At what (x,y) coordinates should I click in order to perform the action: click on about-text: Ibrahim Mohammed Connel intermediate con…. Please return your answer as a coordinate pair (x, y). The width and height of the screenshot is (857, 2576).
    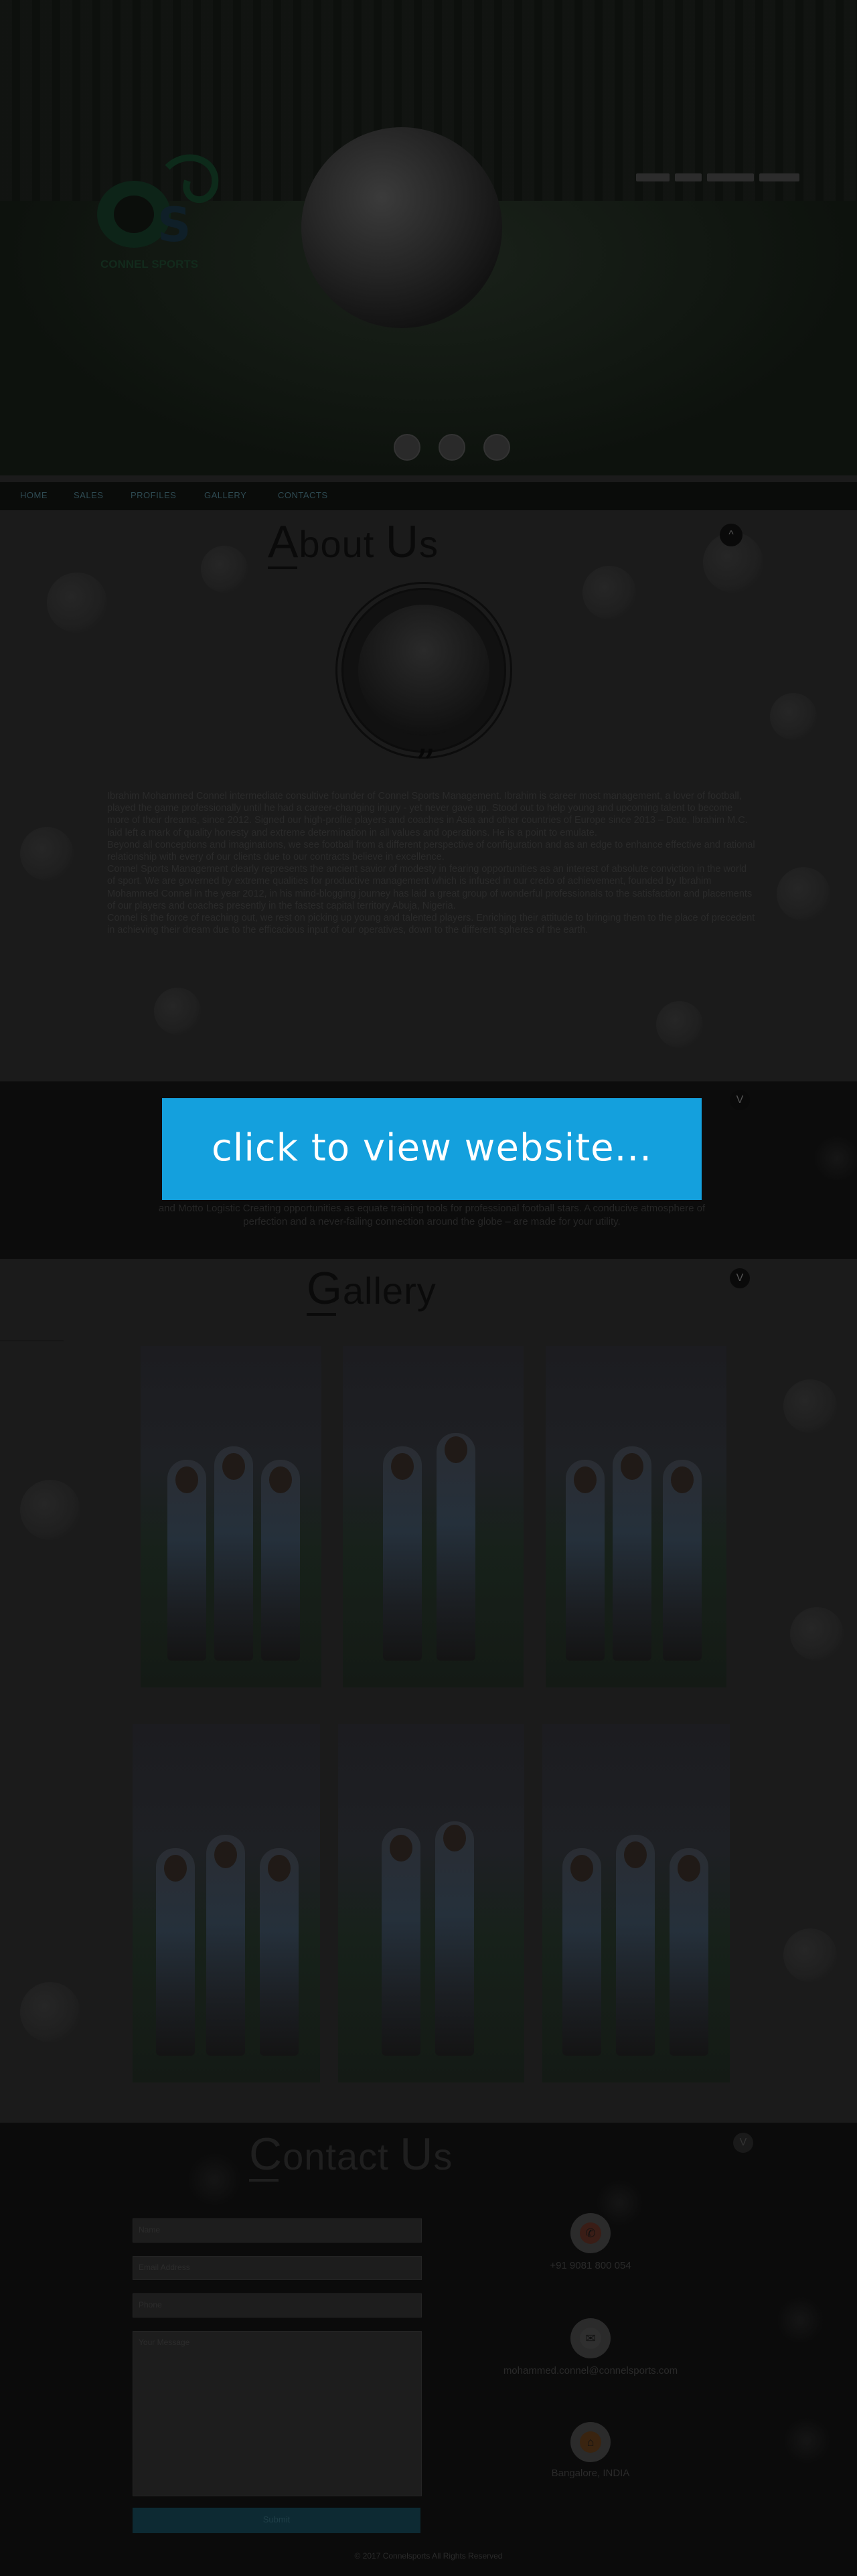
    Looking at the image, I should click on (432, 863).